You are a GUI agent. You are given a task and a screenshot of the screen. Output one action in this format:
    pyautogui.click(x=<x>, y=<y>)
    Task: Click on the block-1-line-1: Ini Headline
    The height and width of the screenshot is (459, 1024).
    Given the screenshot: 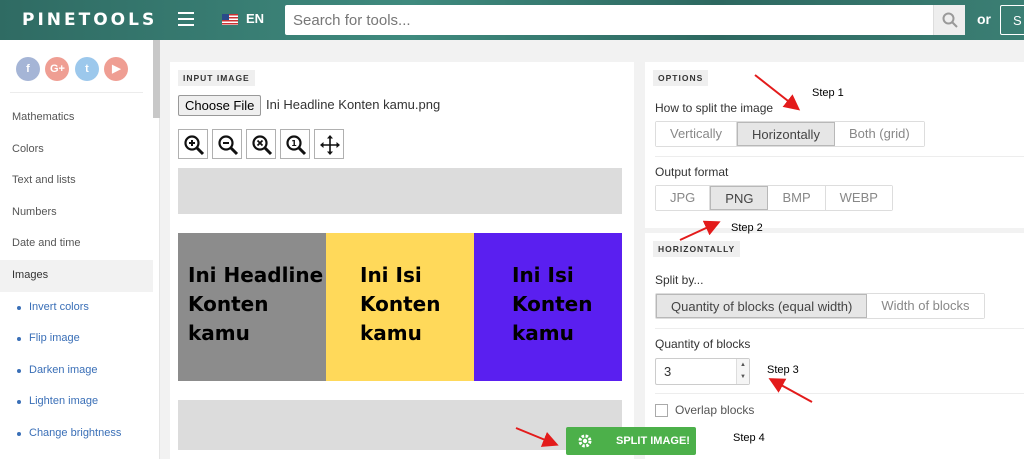 What is the action you would take?
    pyautogui.click(x=256, y=275)
    